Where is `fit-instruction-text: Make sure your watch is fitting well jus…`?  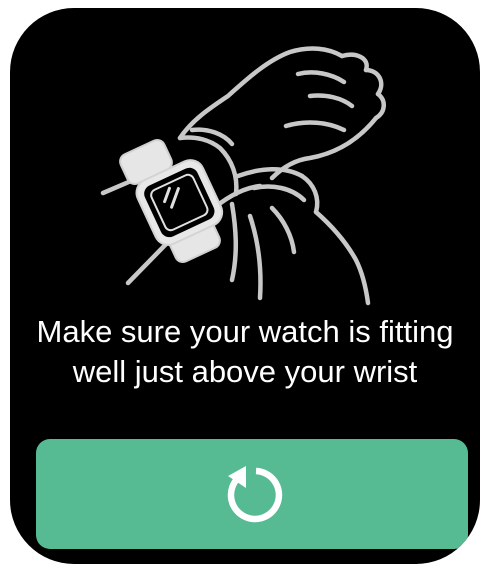
fit-instruction-text: Make sure your watch is fitting well jus… is located at coordinates (245, 351).